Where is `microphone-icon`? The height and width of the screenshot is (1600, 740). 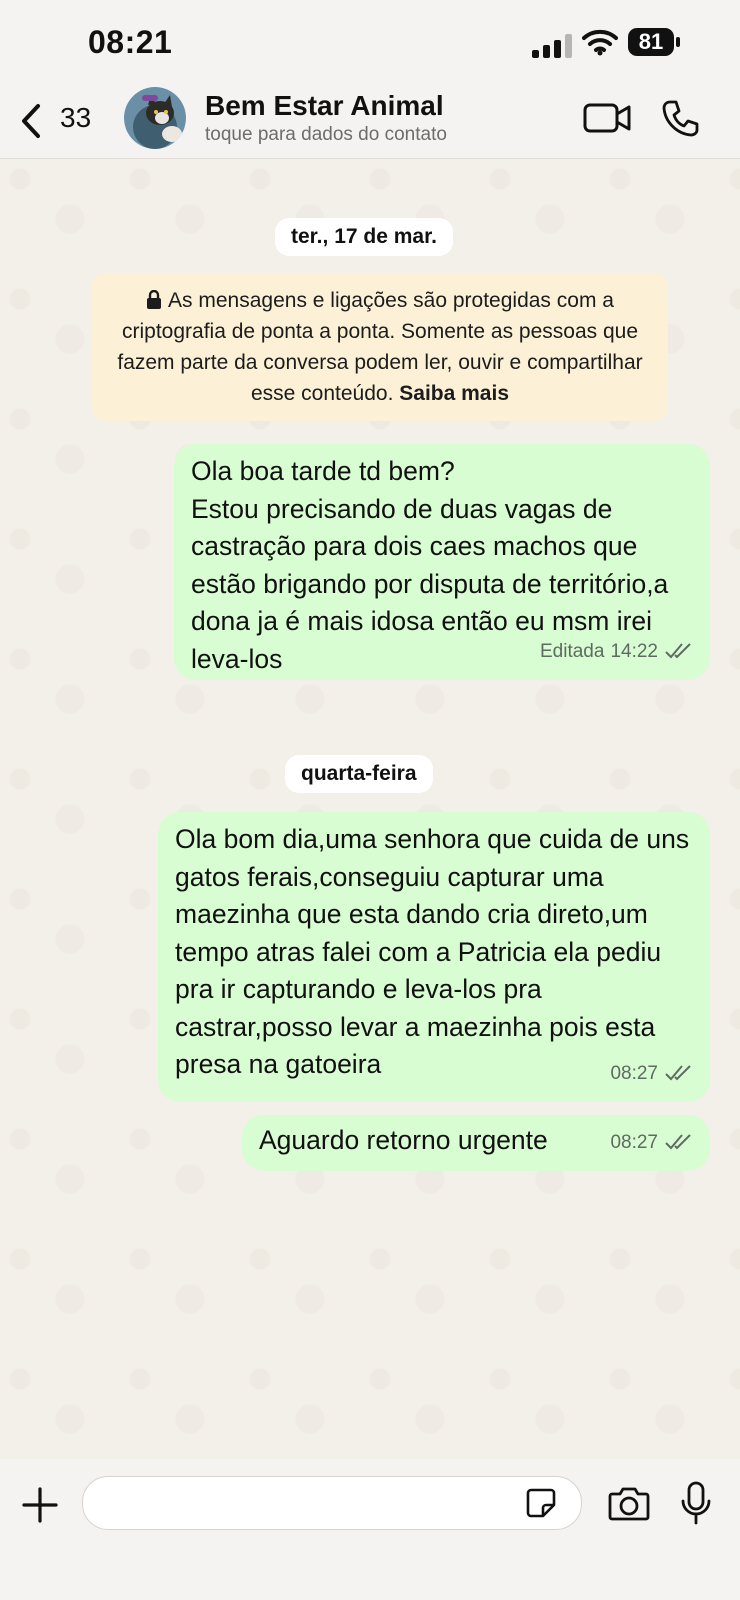
microphone-icon is located at coordinates (696, 1503).